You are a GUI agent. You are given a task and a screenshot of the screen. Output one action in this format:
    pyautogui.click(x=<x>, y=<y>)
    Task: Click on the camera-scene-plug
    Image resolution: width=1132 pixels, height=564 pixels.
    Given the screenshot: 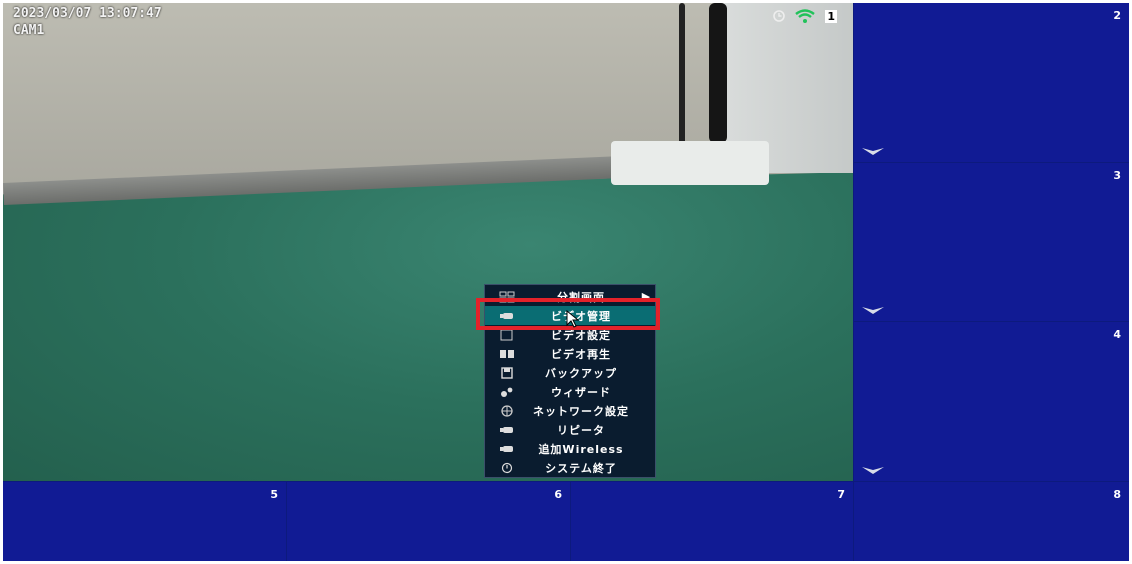 What is the action you would take?
    pyautogui.click(x=718, y=73)
    